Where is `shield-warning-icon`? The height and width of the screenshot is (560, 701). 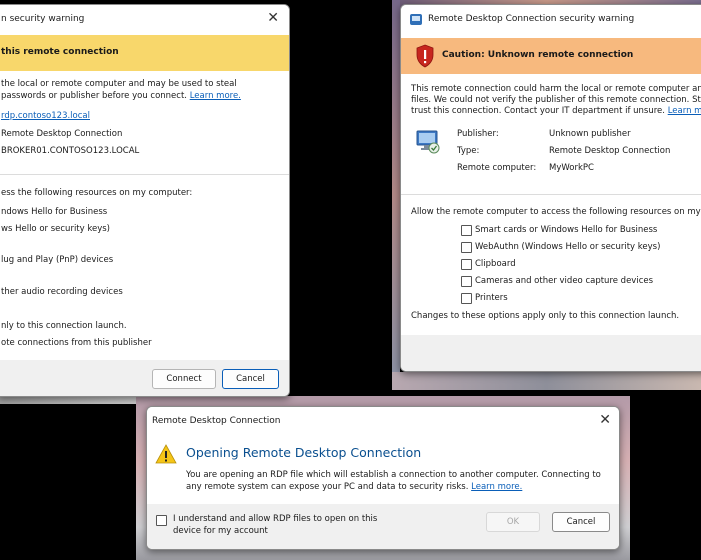 shield-warning-icon is located at coordinates (425, 56).